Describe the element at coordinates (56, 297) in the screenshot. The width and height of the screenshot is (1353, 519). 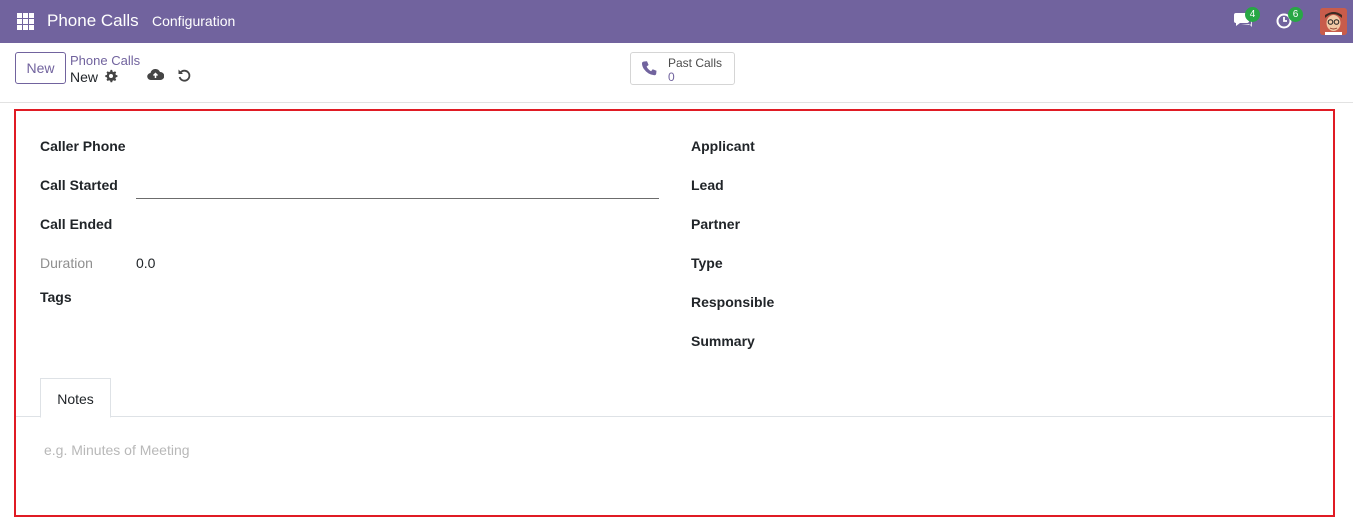
I see `tags-label: Tags` at that location.